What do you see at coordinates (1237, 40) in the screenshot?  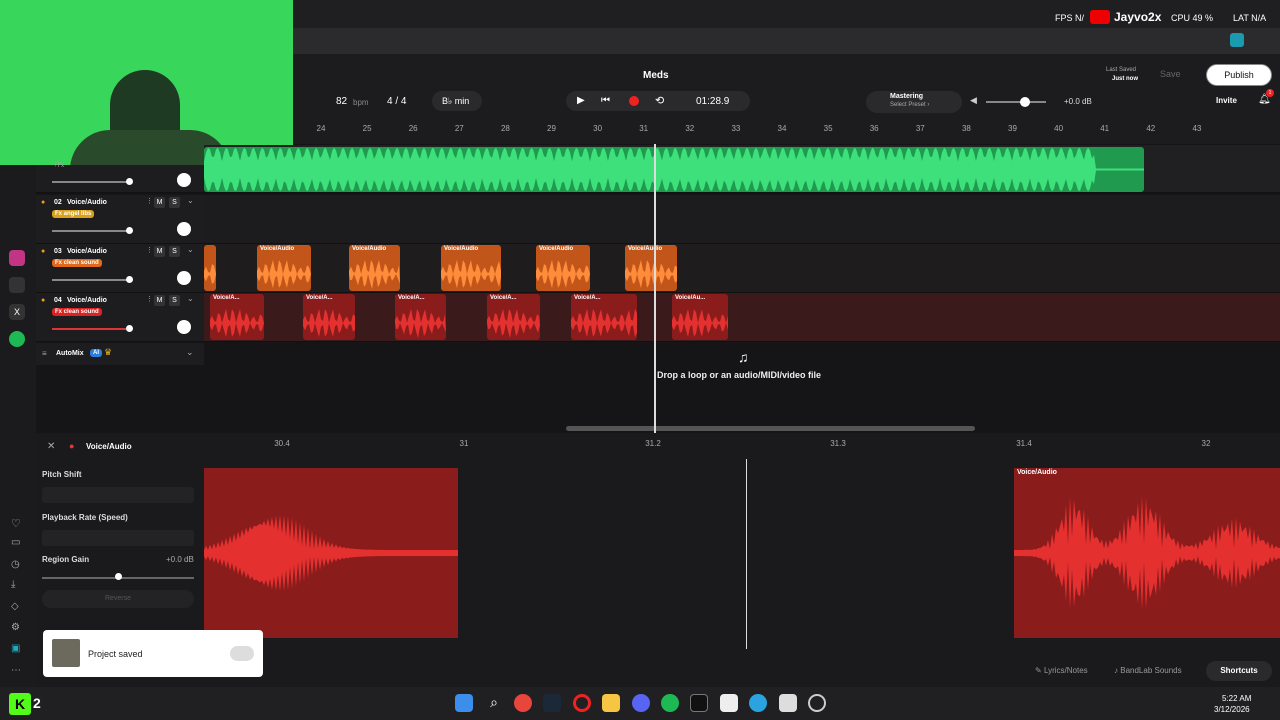 I see `profile-icon` at bounding box center [1237, 40].